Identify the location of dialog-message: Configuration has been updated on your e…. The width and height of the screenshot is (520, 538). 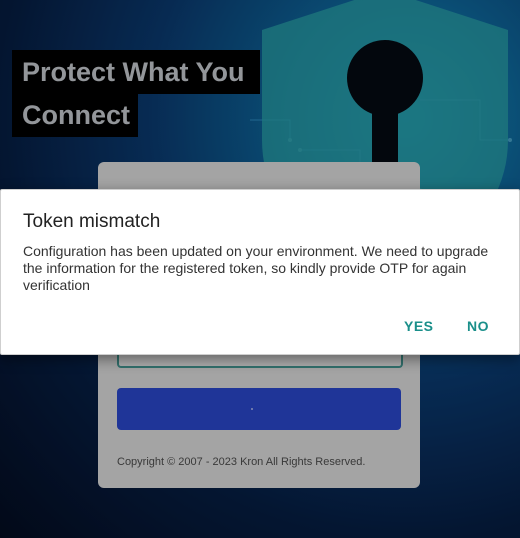
(256, 268).